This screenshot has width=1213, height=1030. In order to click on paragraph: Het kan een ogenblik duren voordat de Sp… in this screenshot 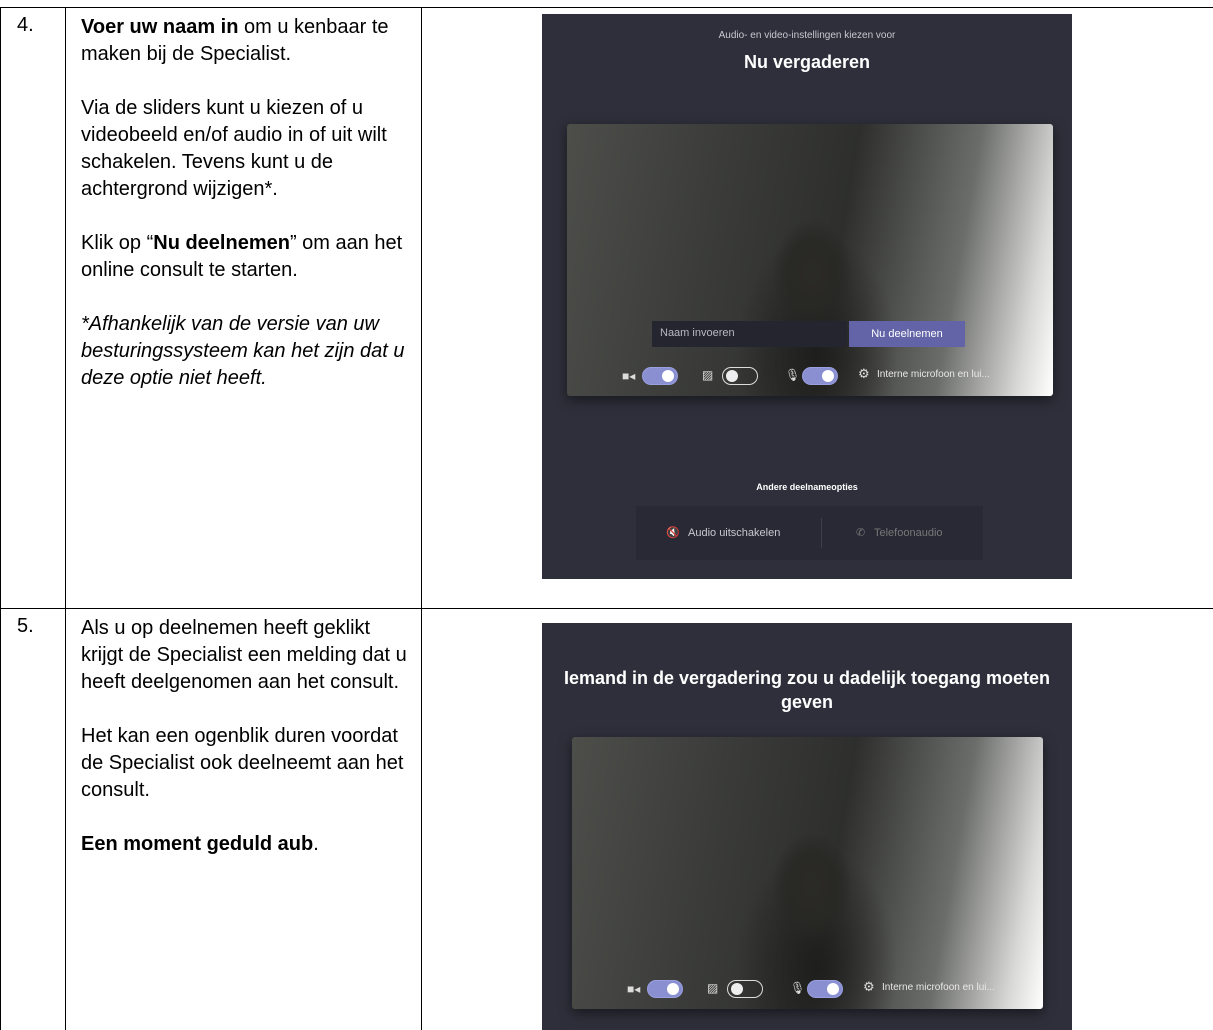, I will do `click(242, 763)`.